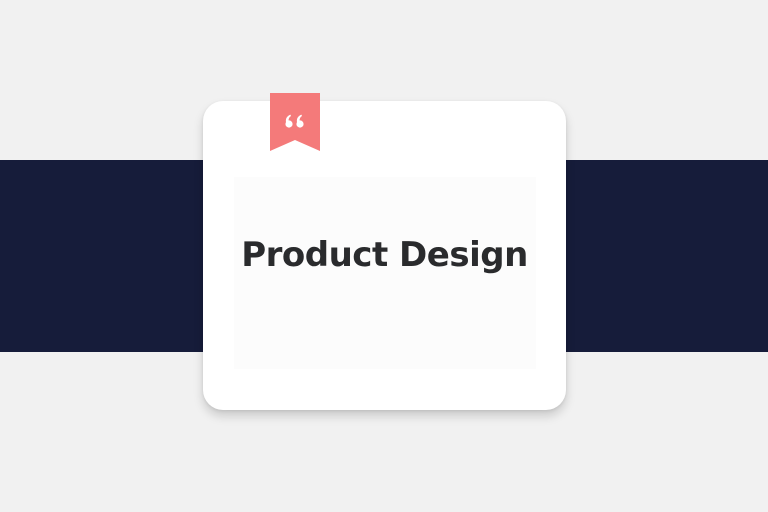  Describe the element at coordinates (295, 122) in the screenshot. I see `quote-bookmark-icon` at that location.